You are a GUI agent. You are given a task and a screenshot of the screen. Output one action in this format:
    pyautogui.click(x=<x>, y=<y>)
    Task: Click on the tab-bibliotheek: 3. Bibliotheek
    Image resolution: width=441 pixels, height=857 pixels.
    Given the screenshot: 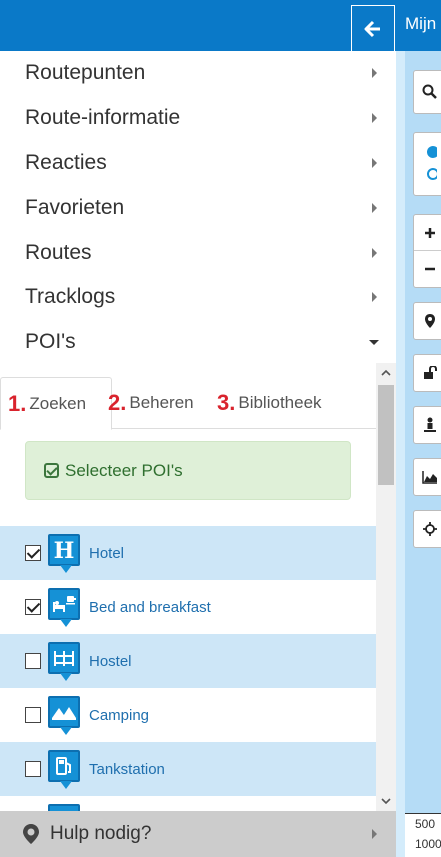 What is the action you would take?
    pyautogui.click(x=269, y=403)
    